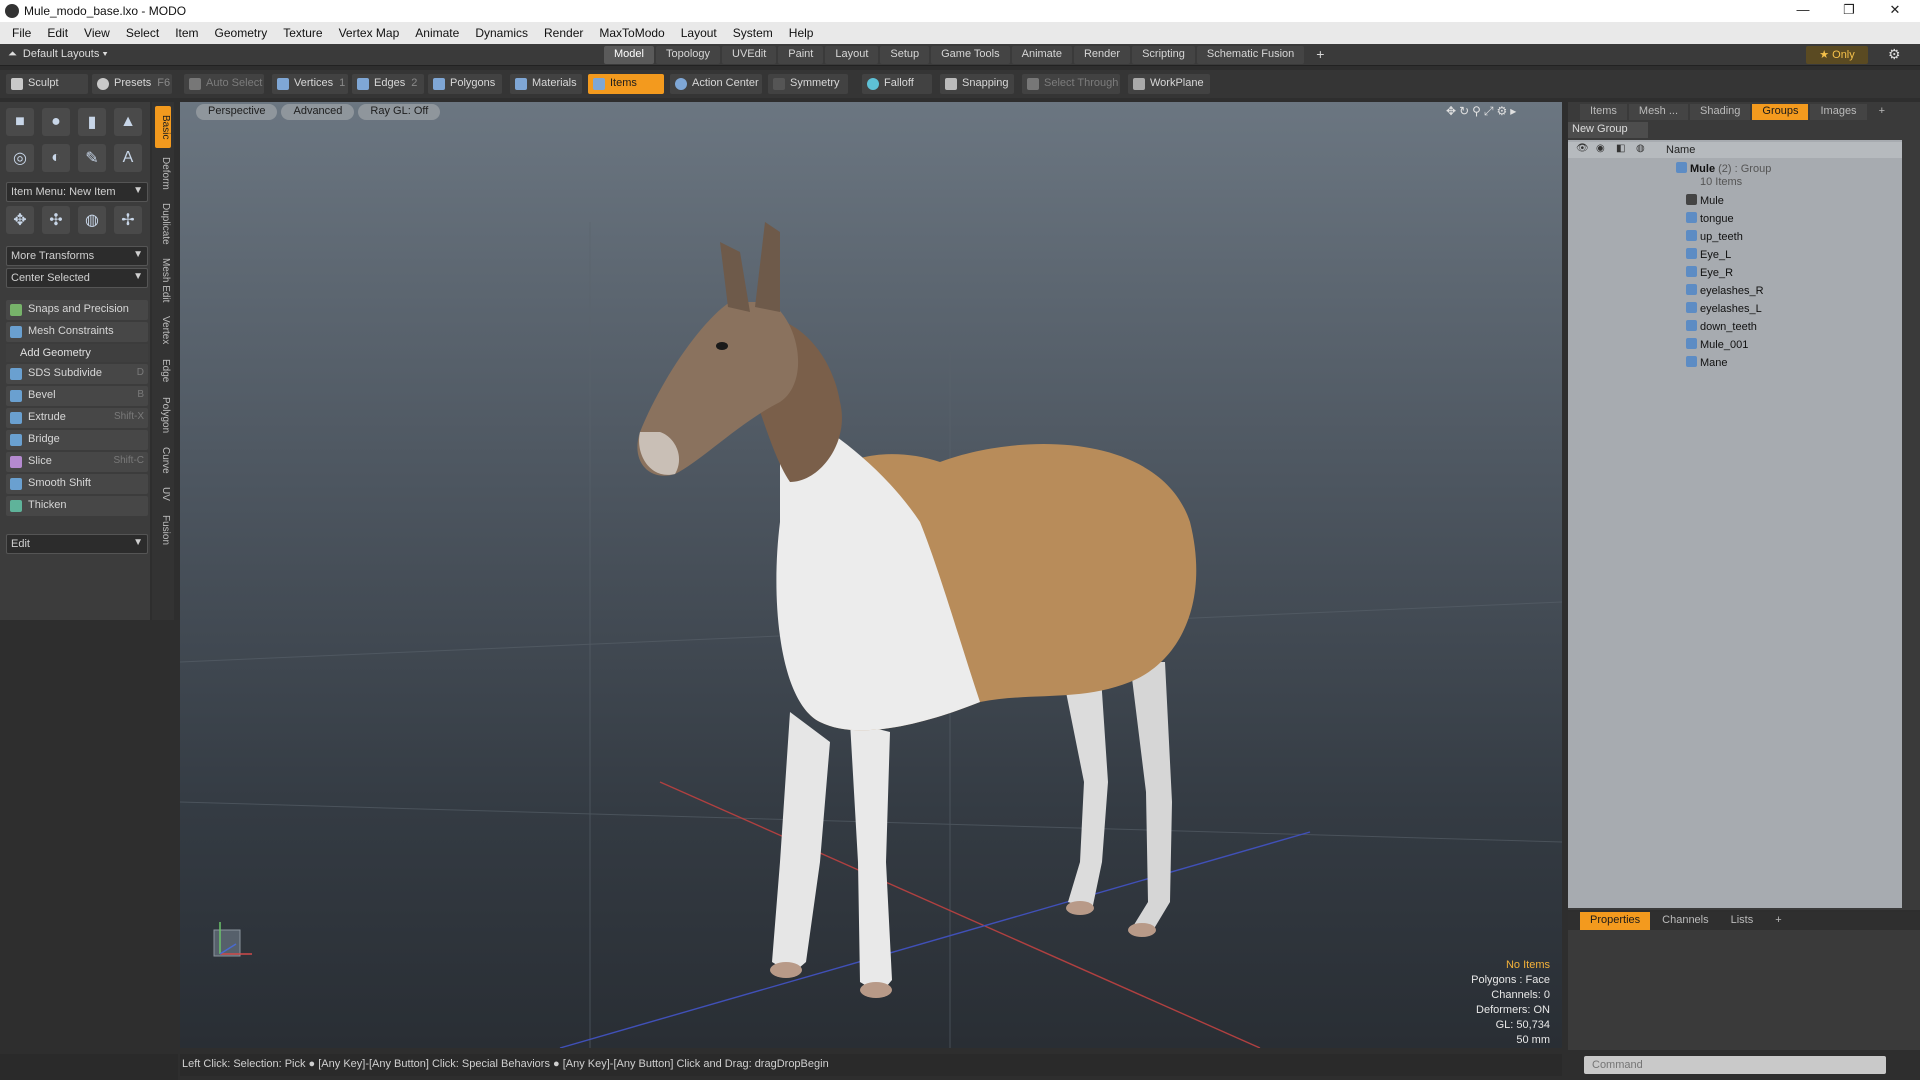  What do you see at coordinates (77, 278) in the screenshot?
I see `center-selected-dropdown: Center Selected ▼` at bounding box center [77, 278].